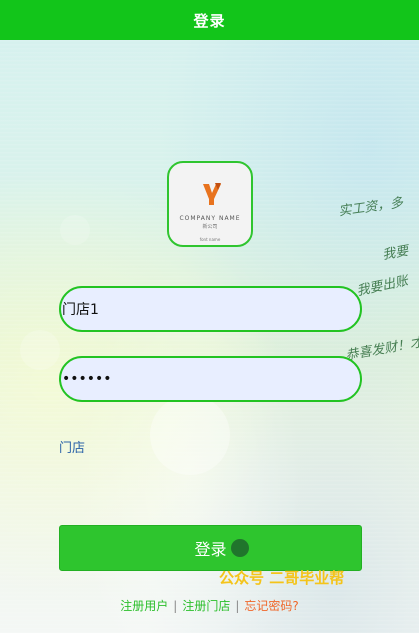 This screenshot has height=633, width=419. I want to click on background-handwriting: 我要, so click(395, 253).